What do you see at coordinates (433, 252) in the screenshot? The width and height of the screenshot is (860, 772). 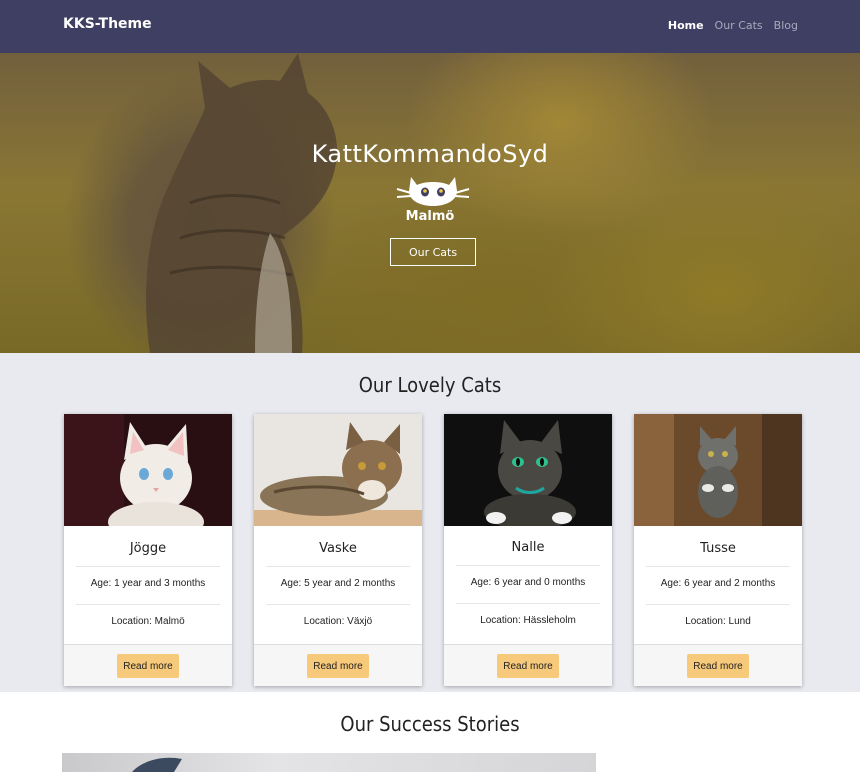 I see `our-cats-button: Our Cats` at bounding box center [433, 252].